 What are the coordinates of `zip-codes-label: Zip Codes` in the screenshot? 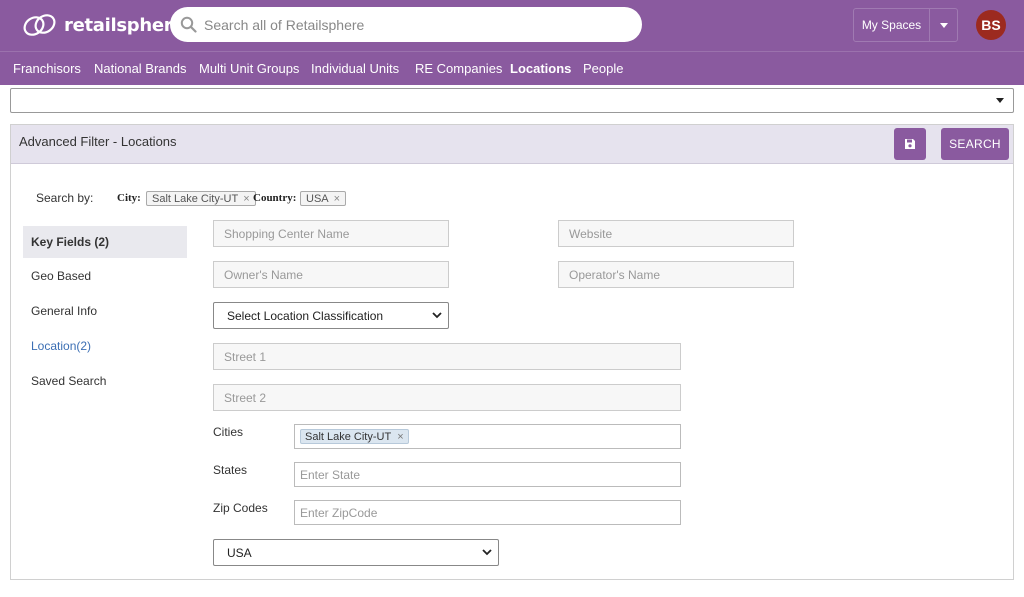 It's located at (240, 508).